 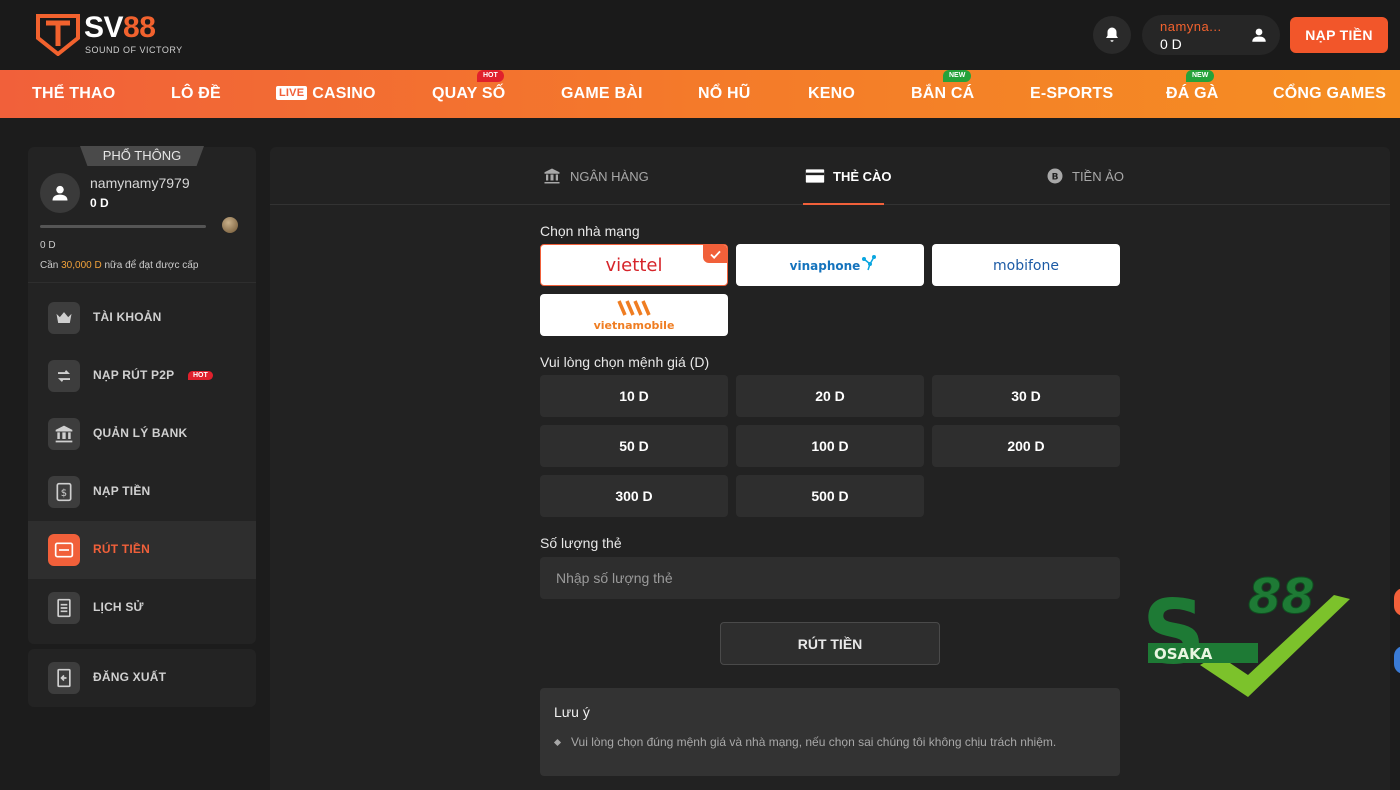 I want to click on sidebar-item-label: QUẢN LÝ BANK, so click(x=140, y=433).